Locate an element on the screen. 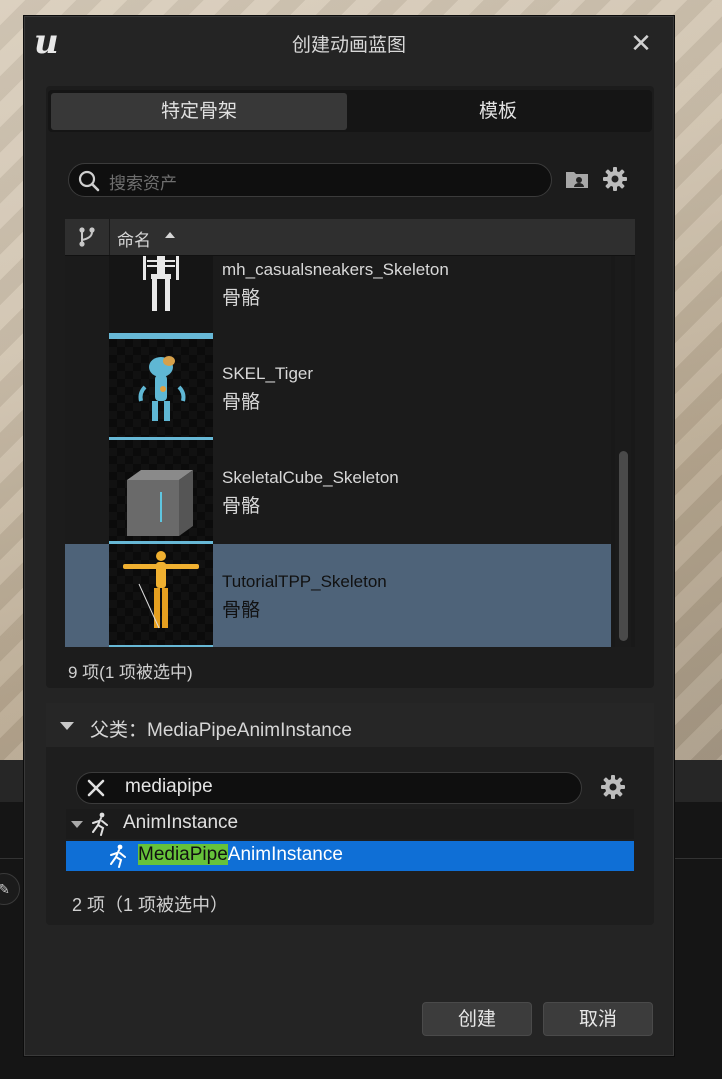  dialog-title: 创建动画蓝图 is located at coordinates (348, 45).